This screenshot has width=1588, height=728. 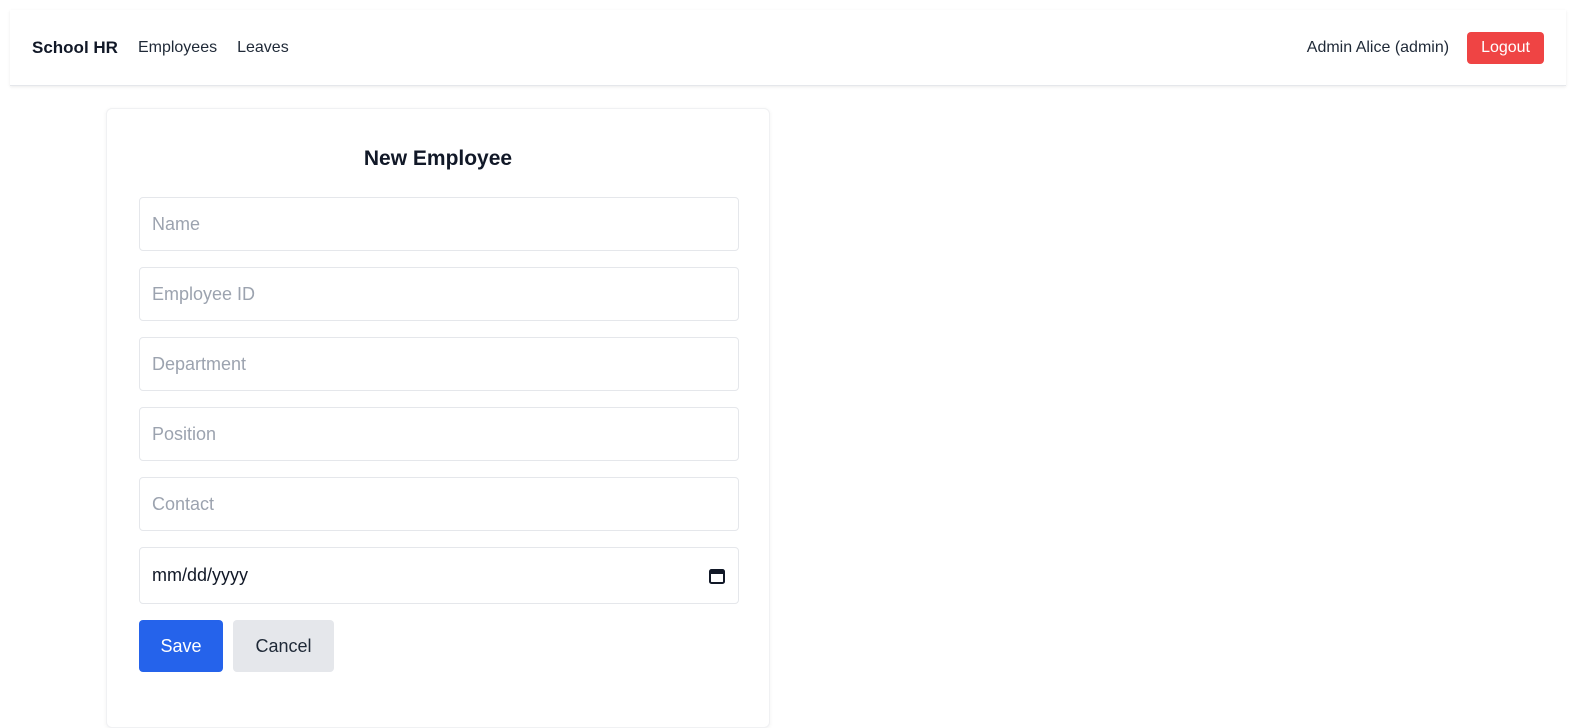 What do you see at coordinates (439, 504) in the screenshot?
I see `contact-input` at bounding box center [439, 504].